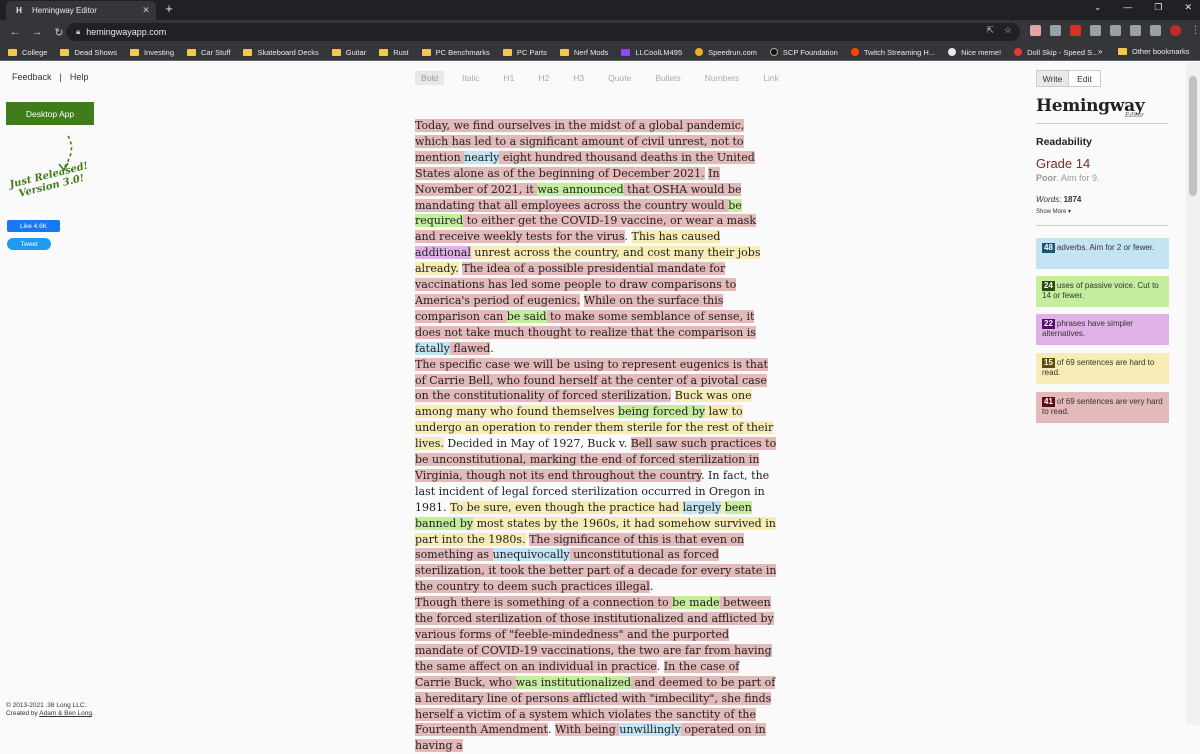 This screenshot has height=754, width=1200. I want to click on bookmark-item: SCP Foundation, so click(803, 52).